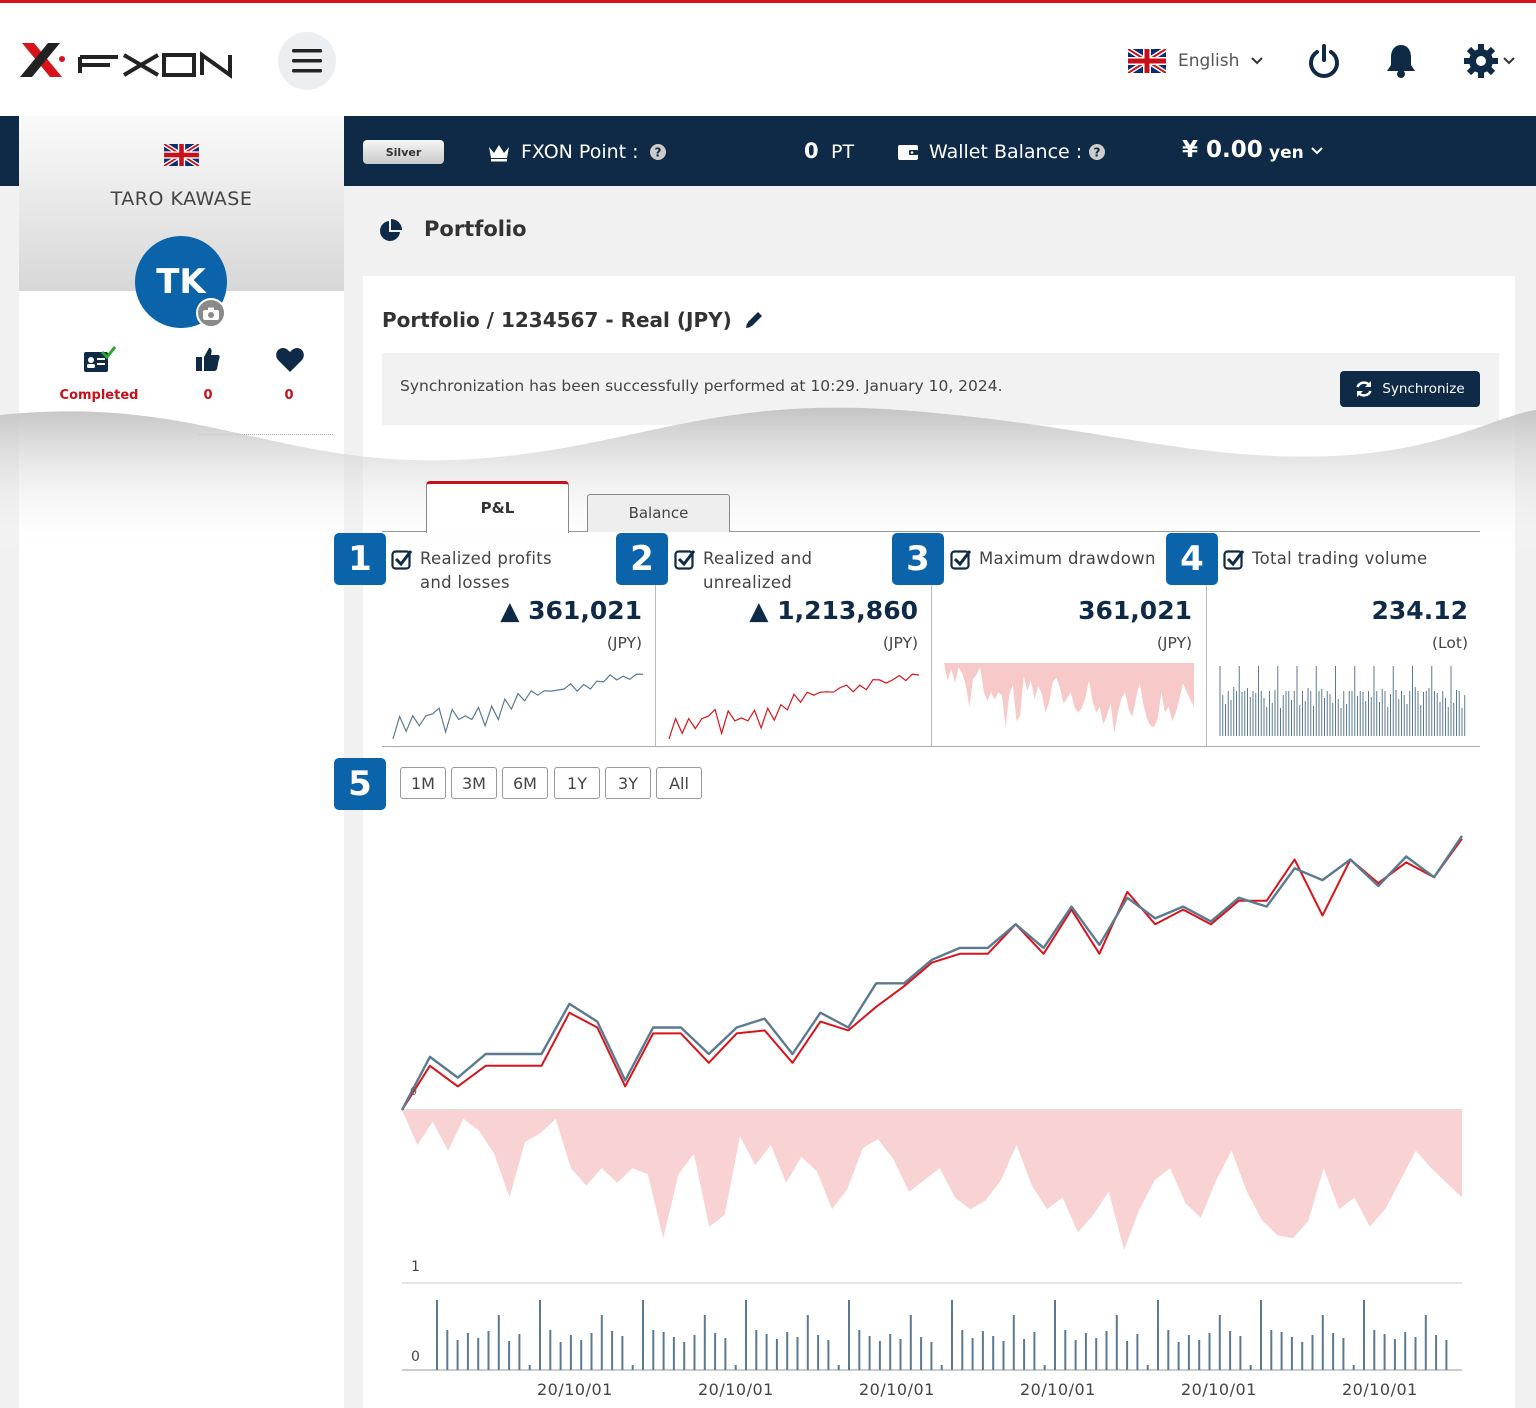 The height and width of the screenshot is (1408, 1536). Describe the element at coordinates (413, 1091) in the screenshot. I see `start-marker: 0` at that location.